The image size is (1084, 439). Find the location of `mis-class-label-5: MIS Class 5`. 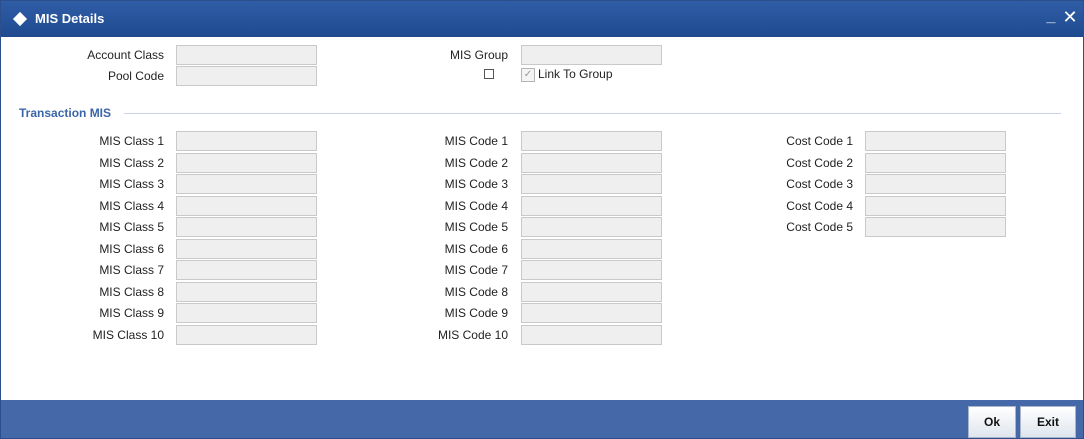

mis-class-label-5: MIS Class 5 is located at coordinates (131, 227).